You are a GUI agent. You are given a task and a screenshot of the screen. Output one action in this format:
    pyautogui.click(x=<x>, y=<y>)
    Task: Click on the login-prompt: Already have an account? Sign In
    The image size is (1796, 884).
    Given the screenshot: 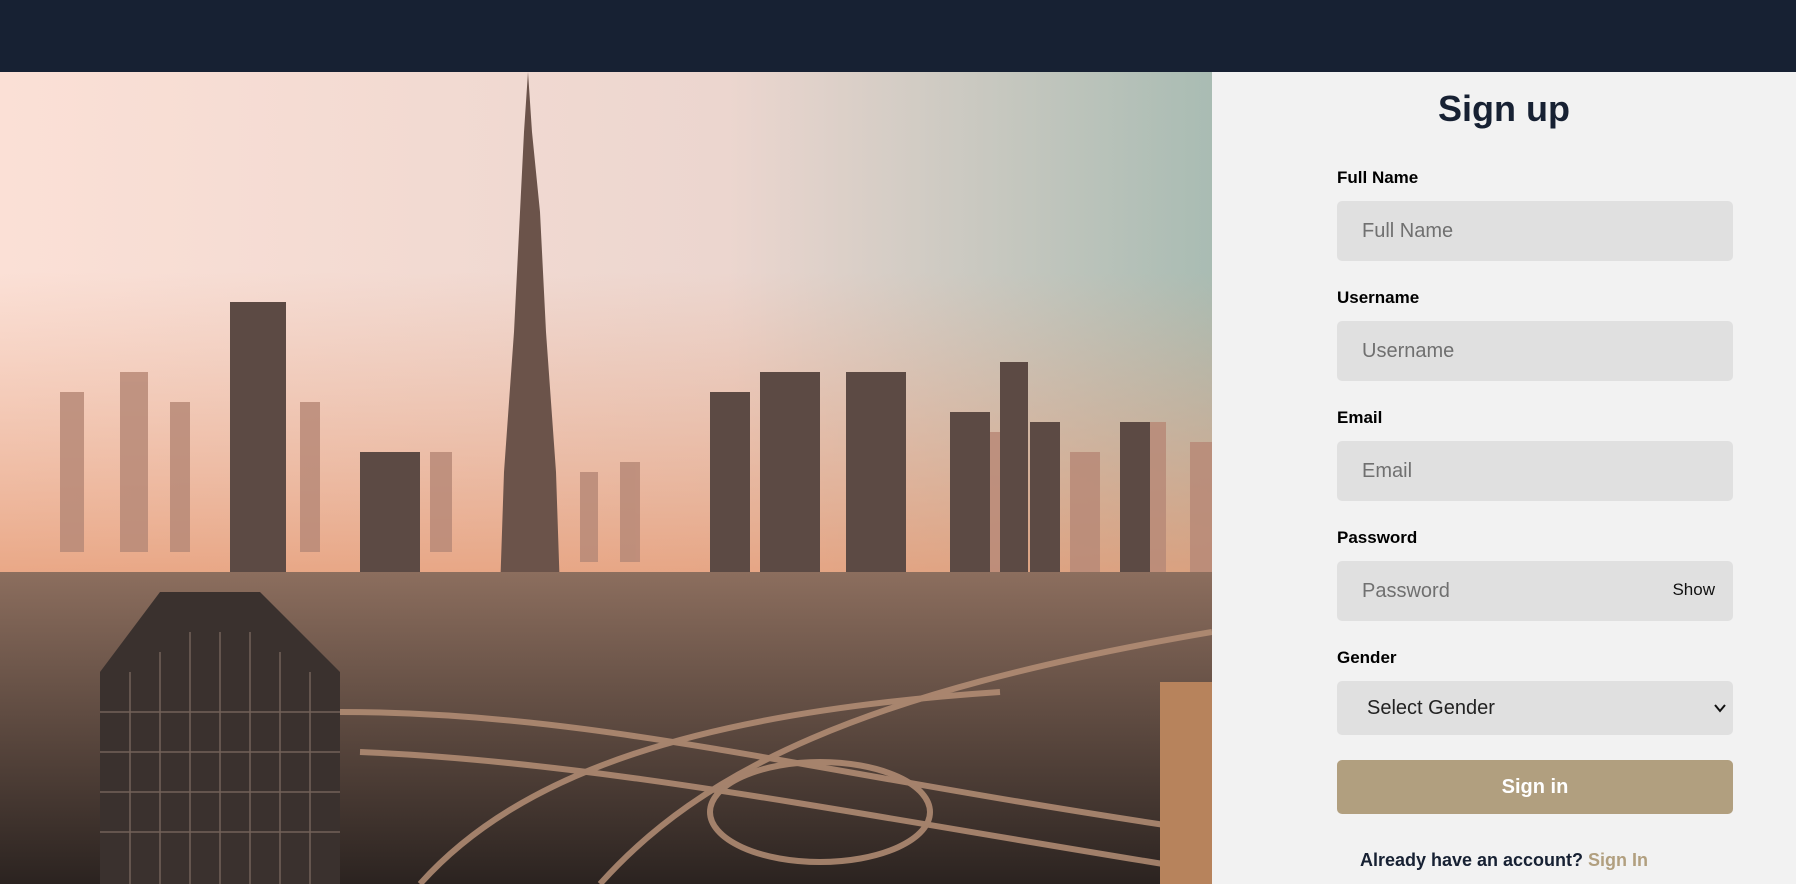 What is the action you would take?
    pyautogui.click(x=1504, y=860)
    